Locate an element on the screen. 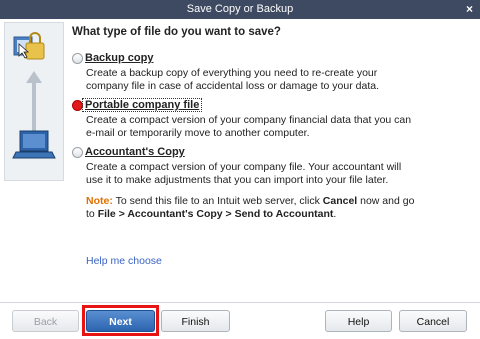 This screenshot has width=480, height=339. note-label: Note: is located at coordinates (99, 201).